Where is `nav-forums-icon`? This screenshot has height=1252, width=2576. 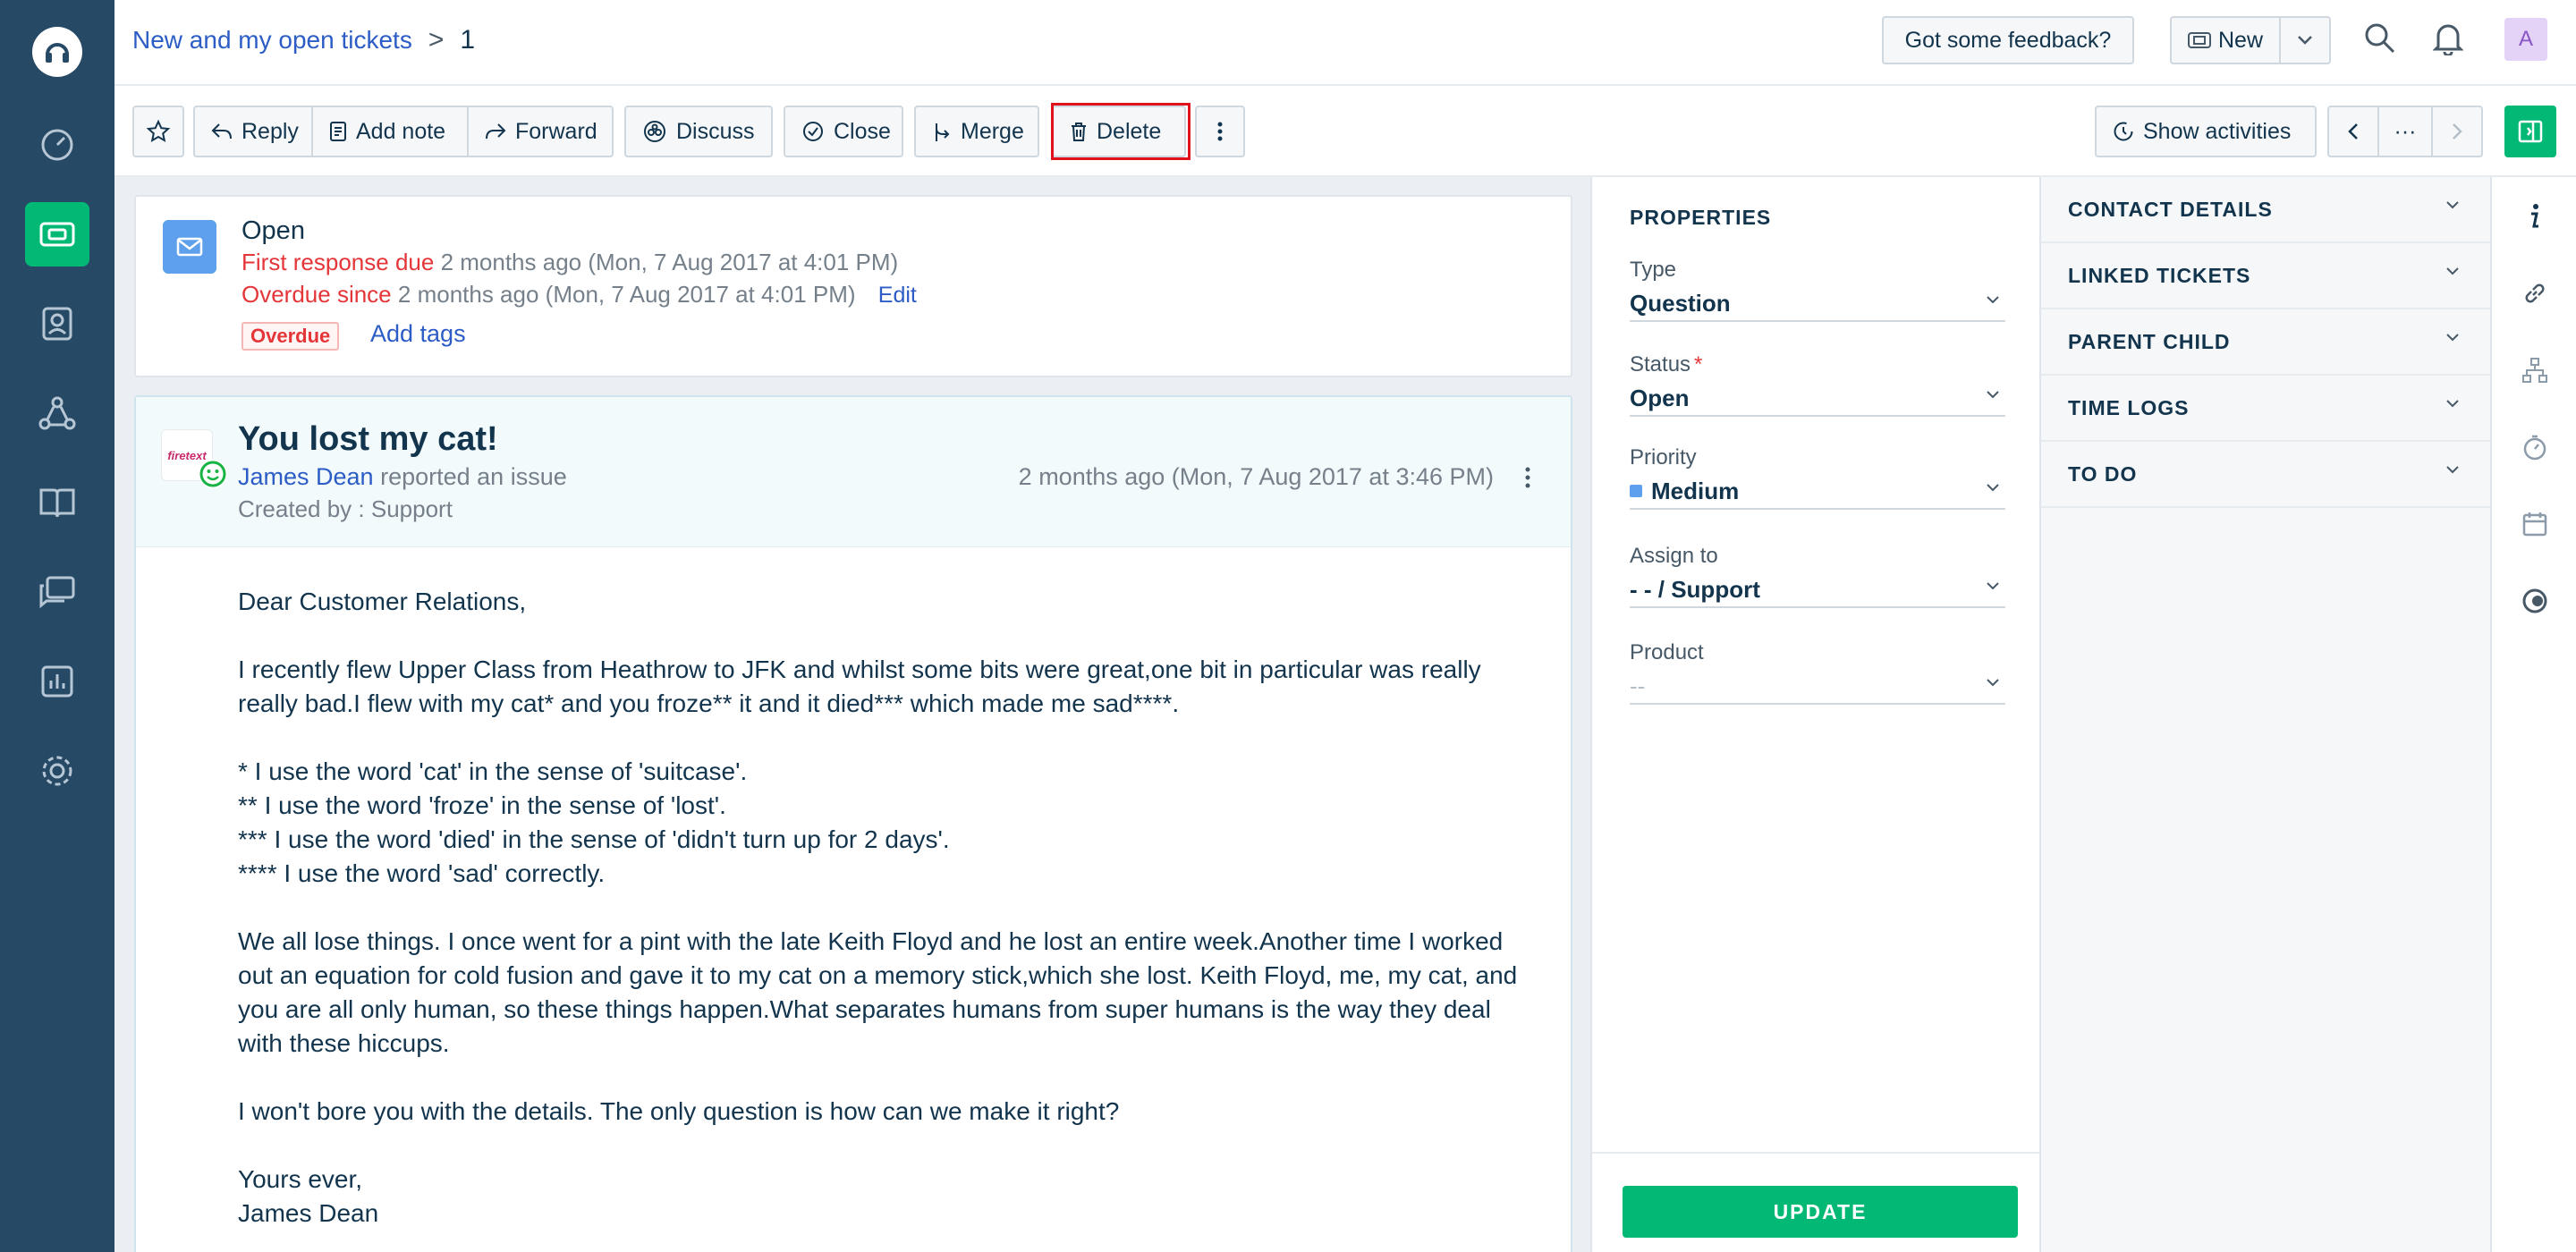 nav-forums-icon is located at coordinates (57, 592).